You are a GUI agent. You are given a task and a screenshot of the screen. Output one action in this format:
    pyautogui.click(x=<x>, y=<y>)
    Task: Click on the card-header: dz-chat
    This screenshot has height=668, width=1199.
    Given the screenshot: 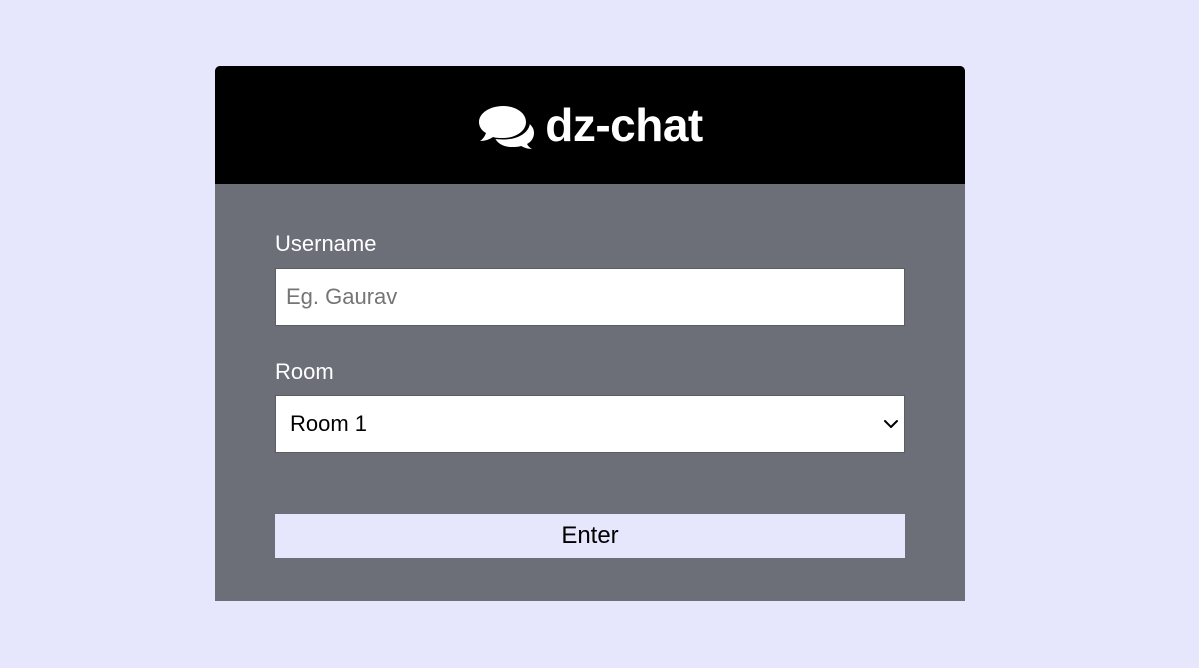 What is the action you would take?
    pyautogui.click(x=590, y=125)
    